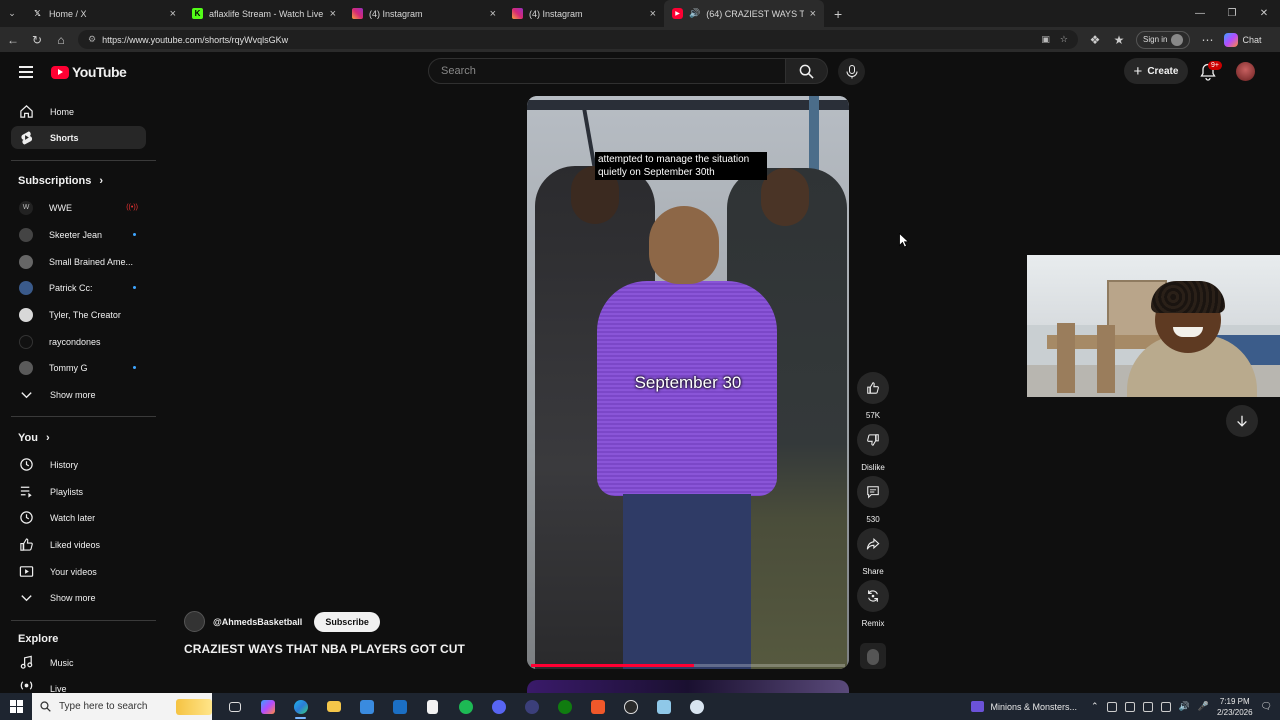 This screenshot has height=720, width=1280. Describe the element at coordinates (1242, 39) in the screenshot. I see `copilot-chat-button: Chat` at that location.